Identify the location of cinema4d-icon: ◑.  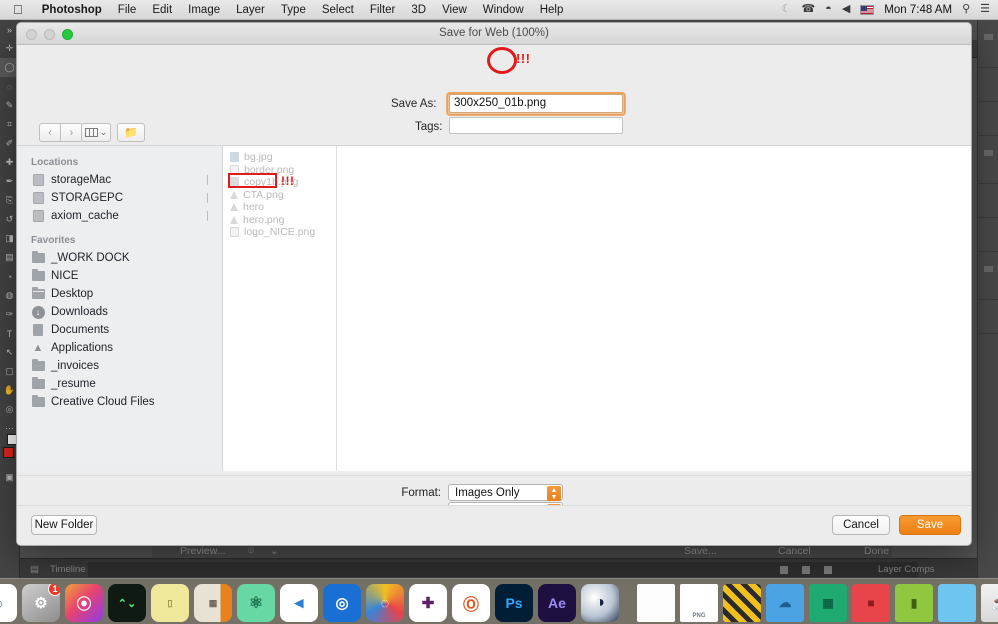
(600, 603).